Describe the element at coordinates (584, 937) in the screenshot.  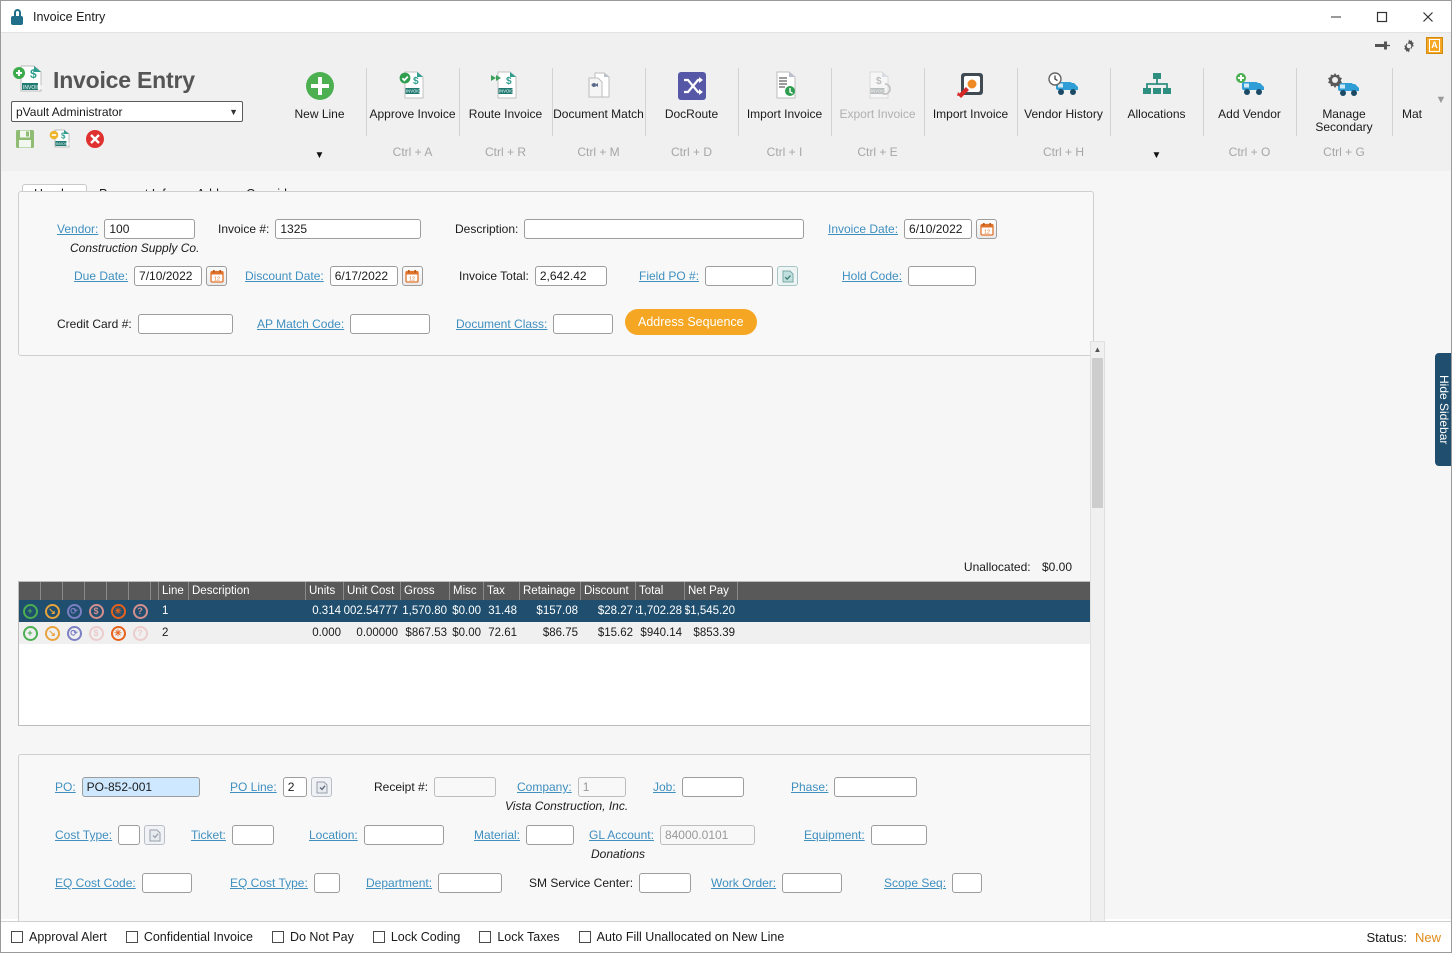
I see `auto-fill-unallocated-checkbox` at that location.